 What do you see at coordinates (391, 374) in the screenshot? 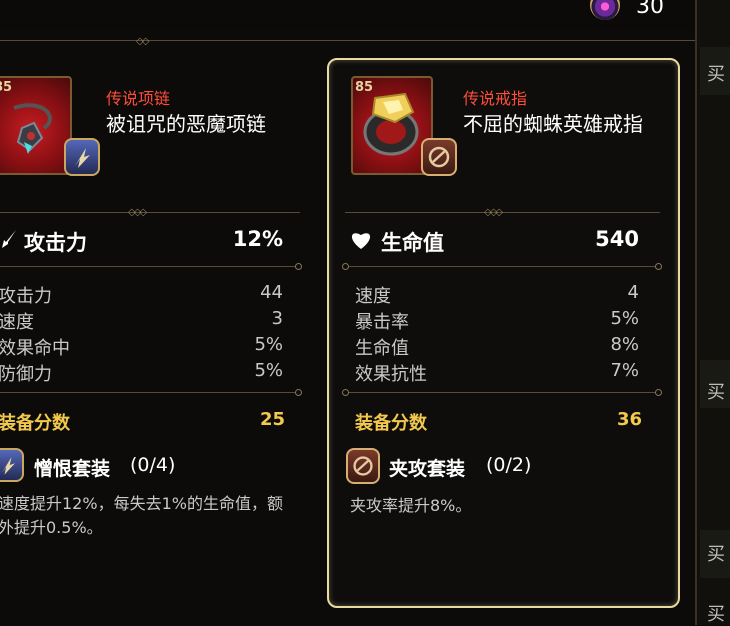
I see `sub-stat-label: 效果抗性` at bounding box center [391, 374].